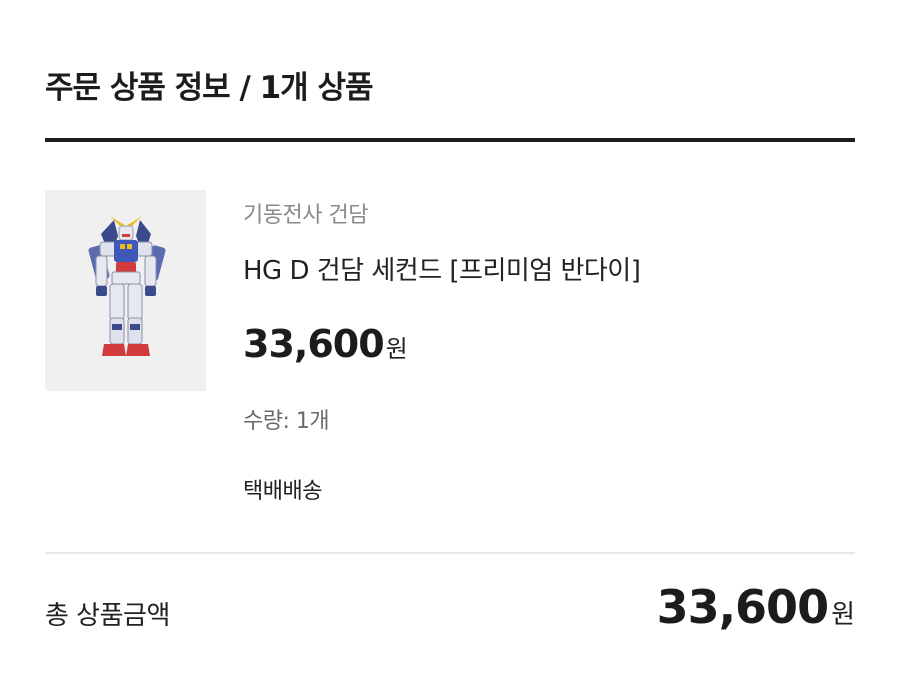  What do you see at coordinates (450, 140) in the screenshot?
I see `title-divider` at bounding box center [450, 140].